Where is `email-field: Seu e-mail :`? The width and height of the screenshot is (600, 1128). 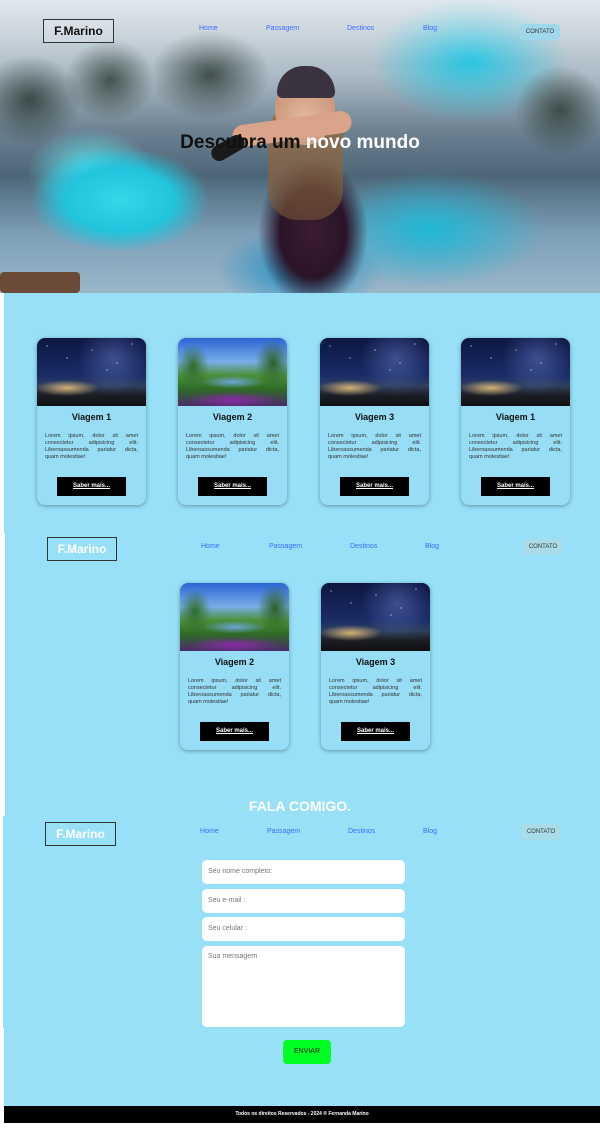 email-field: Seu e-mail : is located at coordinates (303, 901).